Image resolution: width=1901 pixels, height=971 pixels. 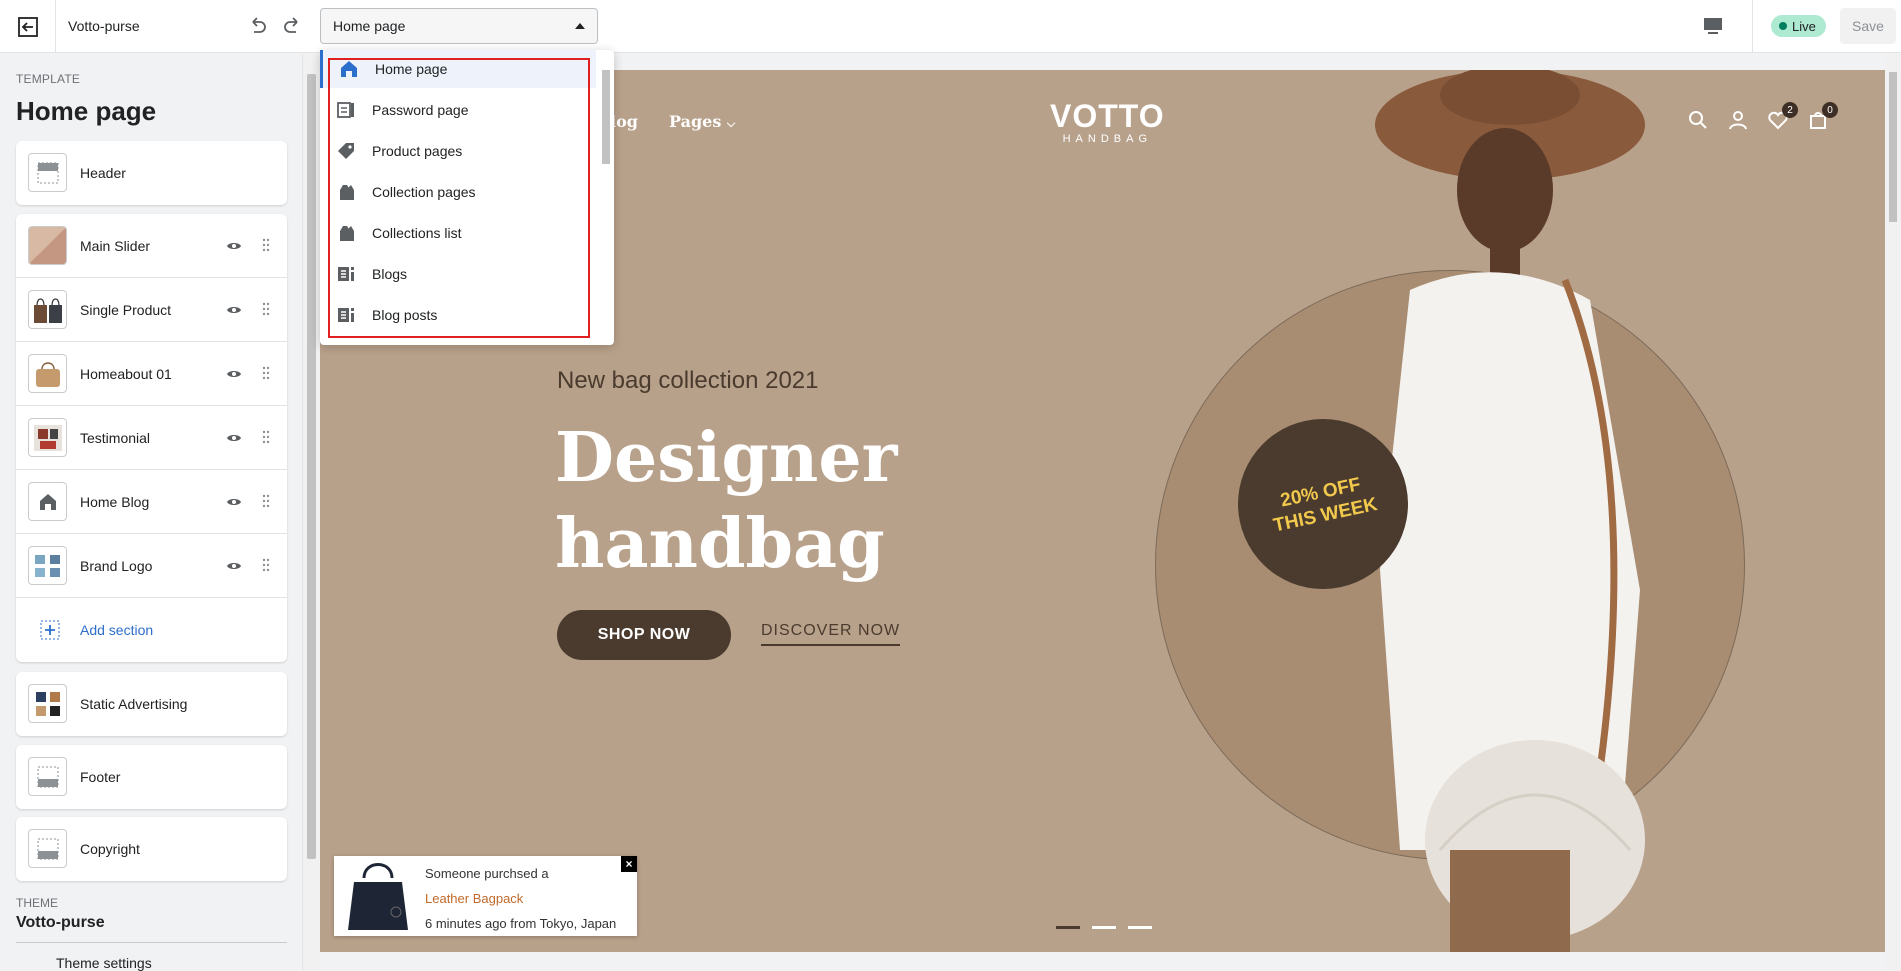 What do you see at coordinates (731, 123) in the screenshot?
I see `chevron-down-icon: ⌵` at bounding box center [731, 123].